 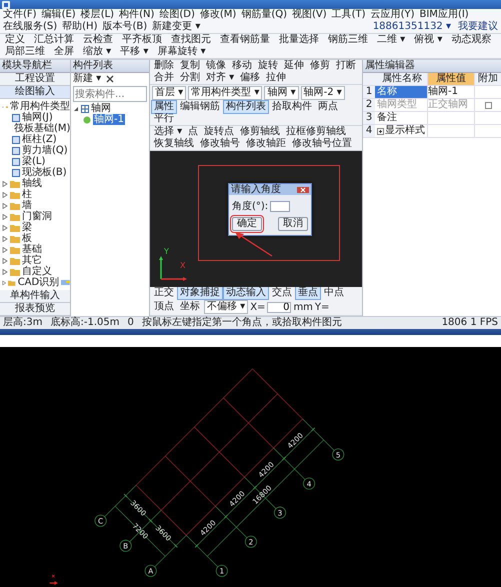 I want to click on tree-item: 基础, so click(x=32, y=249).